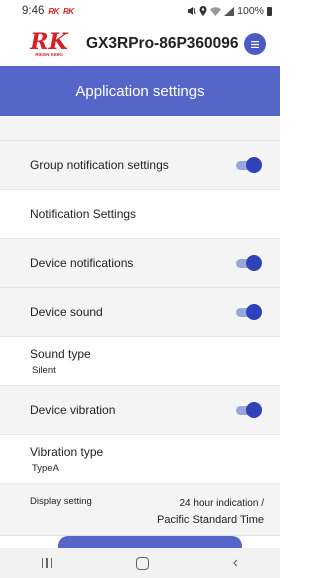 The width and height of the screenshot is (320, 578). Describe the element at coordinates (140, 11) in the screenshot. I see `status-bar: 9:46 RK RK 100%` at that location.